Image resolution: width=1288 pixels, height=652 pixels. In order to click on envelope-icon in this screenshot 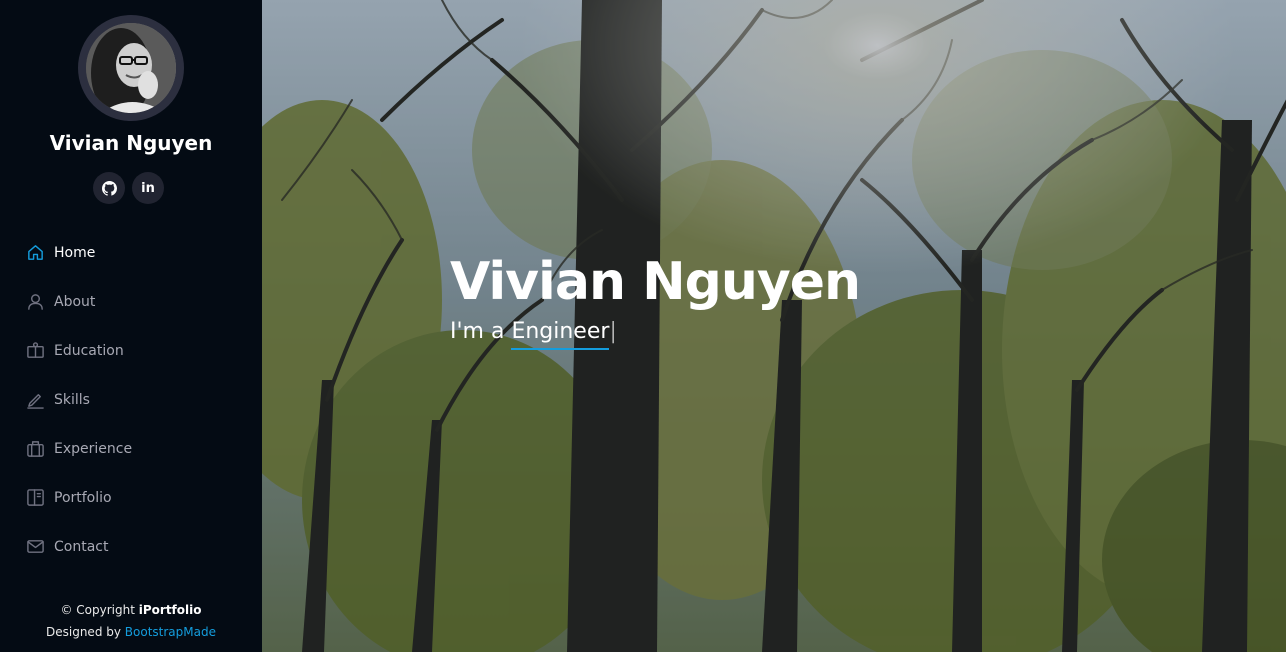, I will do `click(35, 546)`.